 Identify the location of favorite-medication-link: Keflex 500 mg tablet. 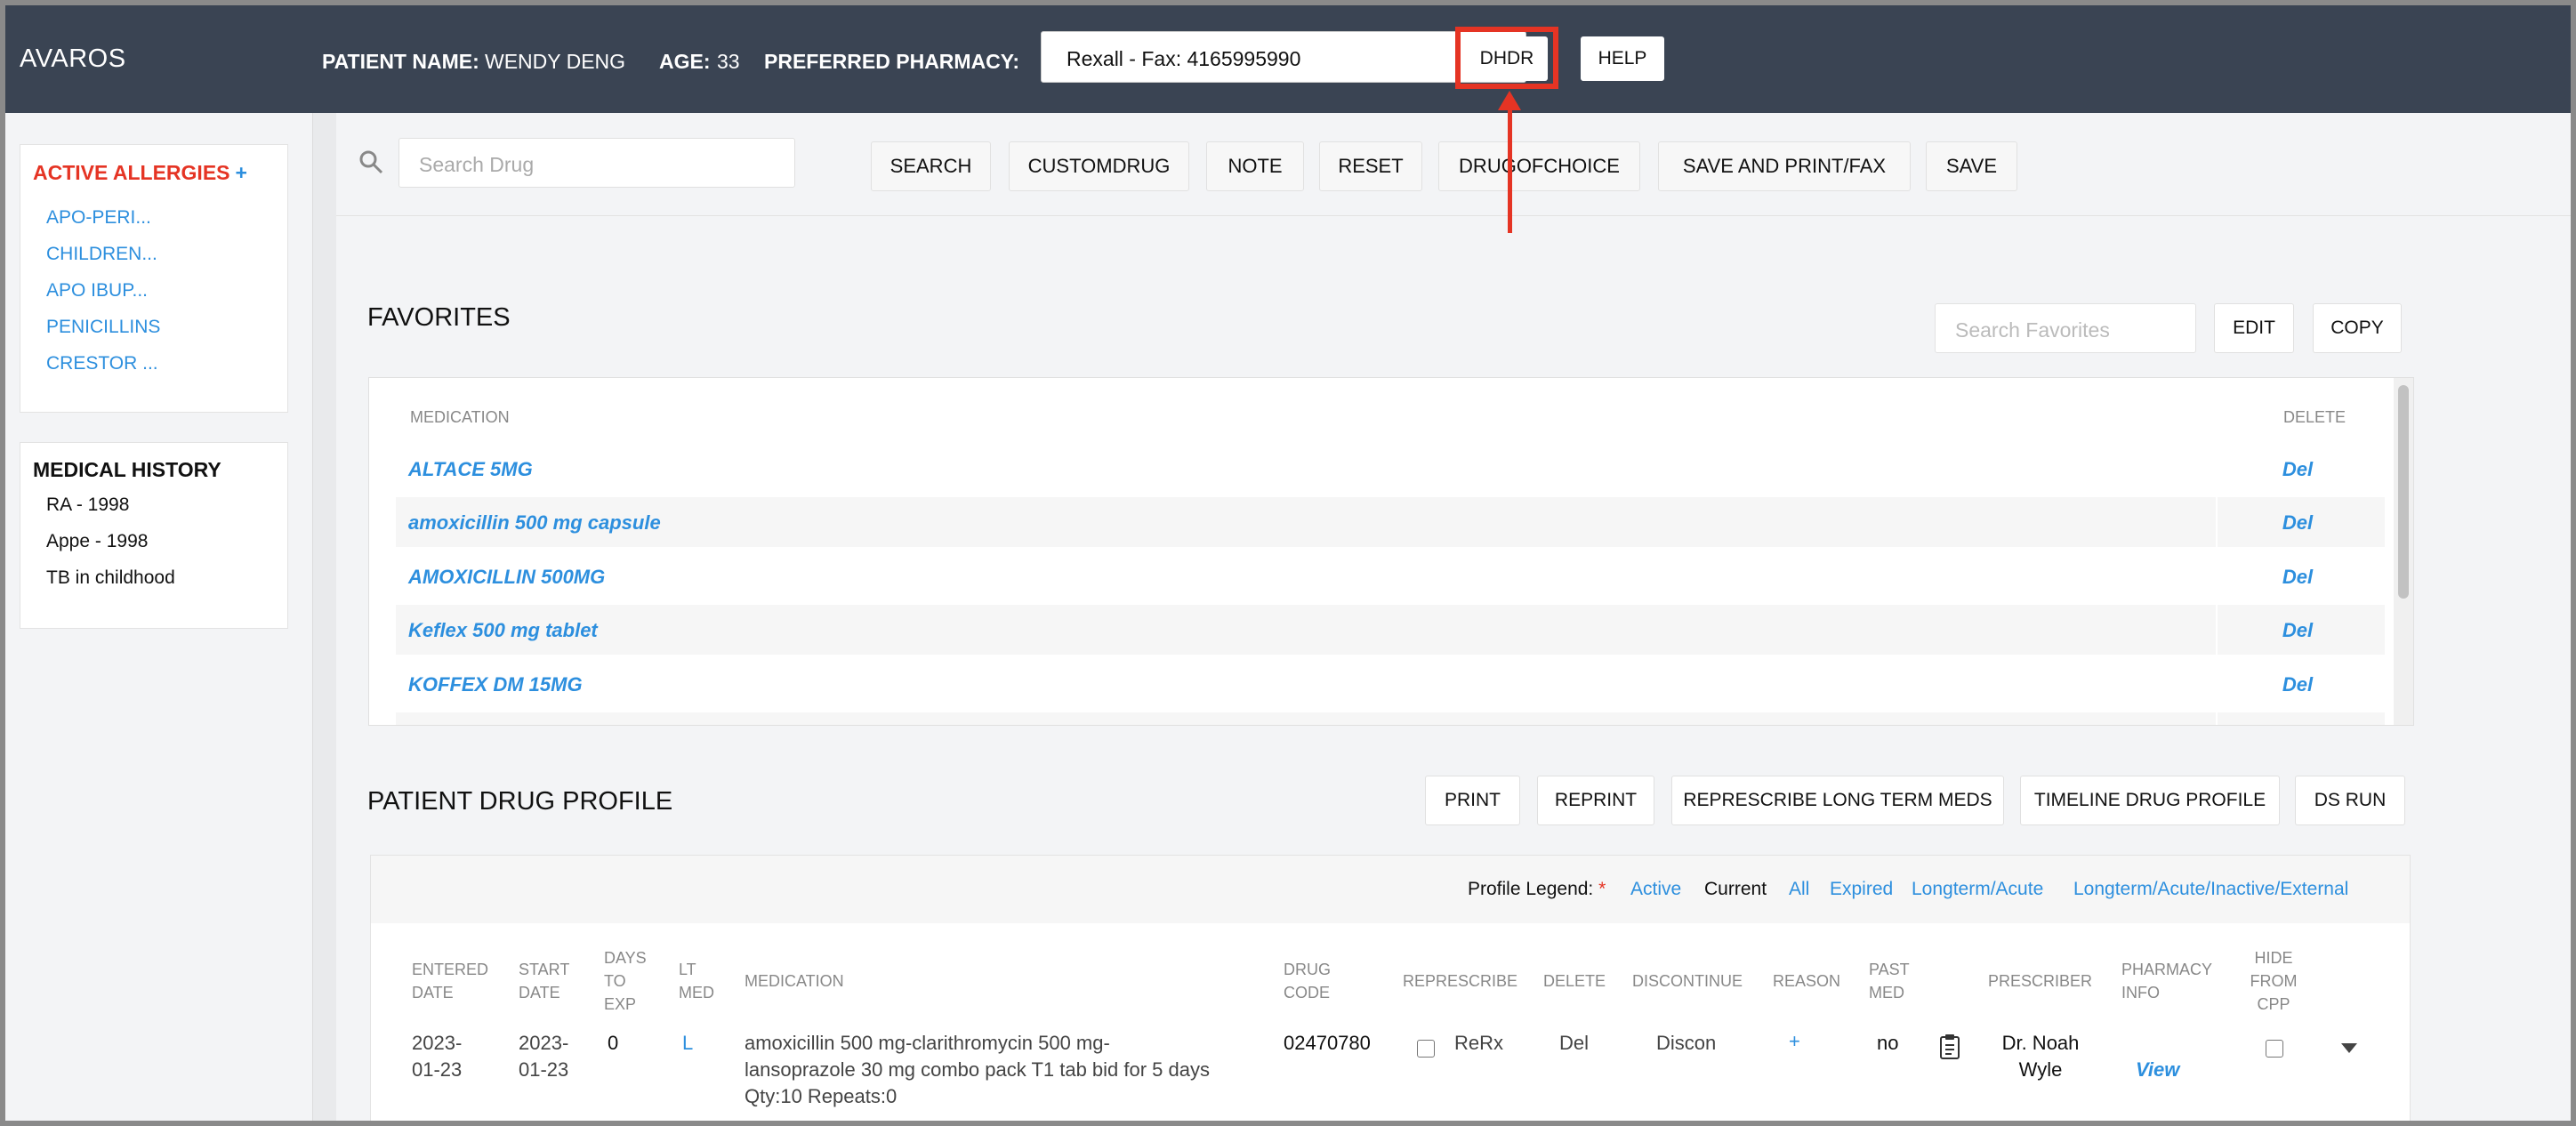
(503, 630).